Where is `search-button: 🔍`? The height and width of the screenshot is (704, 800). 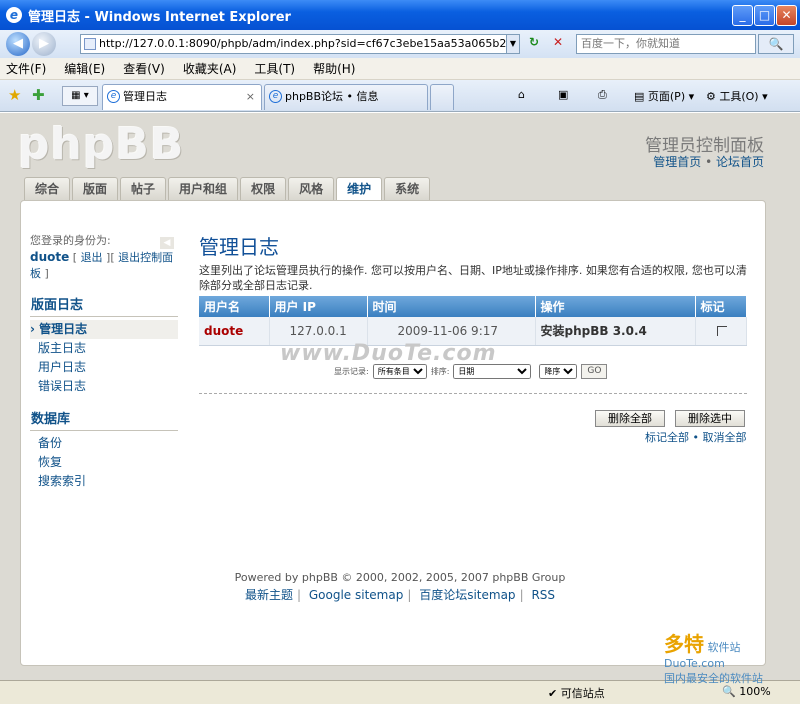
search-button: 🔍 is located at coordinates (776, 44).